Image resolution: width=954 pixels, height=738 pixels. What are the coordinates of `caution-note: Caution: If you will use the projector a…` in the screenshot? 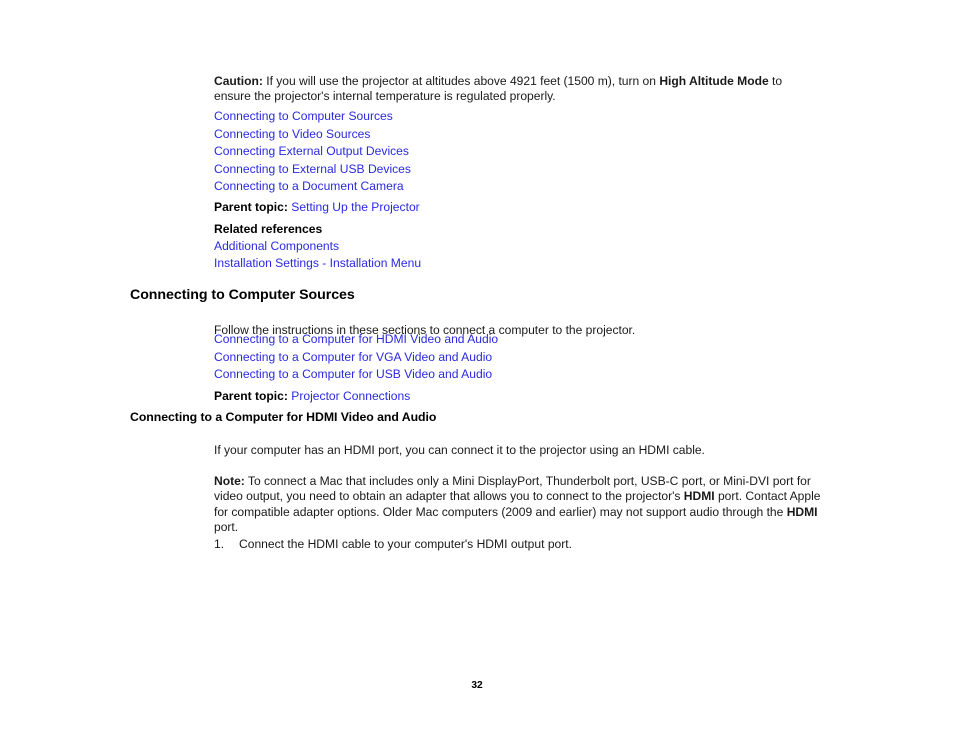 It's located at (518, 89).